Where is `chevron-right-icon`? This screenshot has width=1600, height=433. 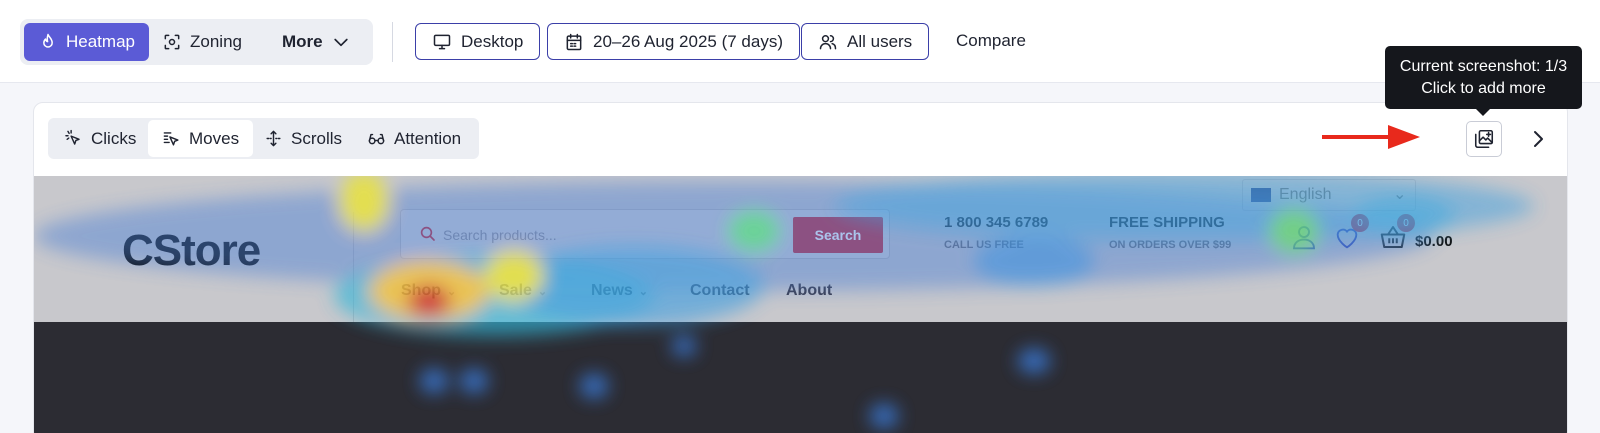
chevron-right-icon is located at coordinates (1538, 139).